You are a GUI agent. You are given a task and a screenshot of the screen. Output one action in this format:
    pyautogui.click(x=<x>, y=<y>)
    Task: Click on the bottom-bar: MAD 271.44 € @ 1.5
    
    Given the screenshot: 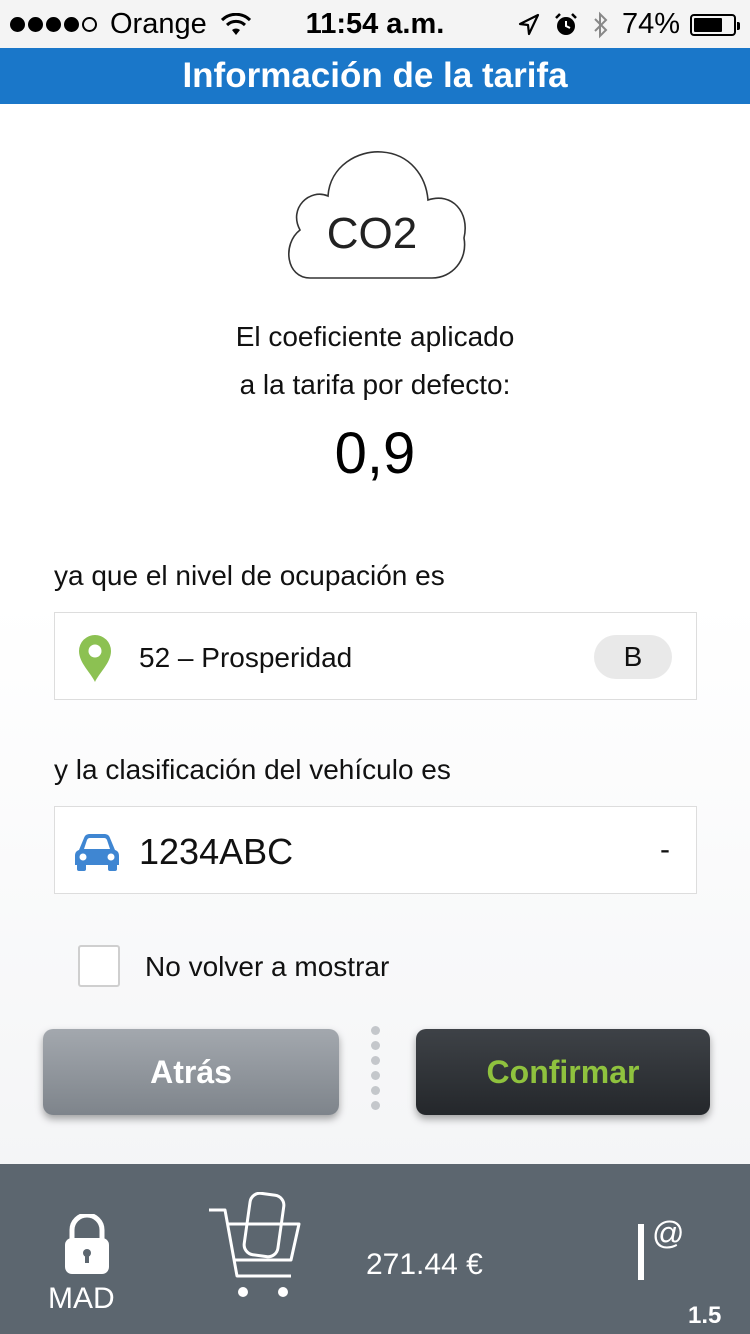 What is the action you would take?
    pyautogui.click(x=375, y=1249)
    